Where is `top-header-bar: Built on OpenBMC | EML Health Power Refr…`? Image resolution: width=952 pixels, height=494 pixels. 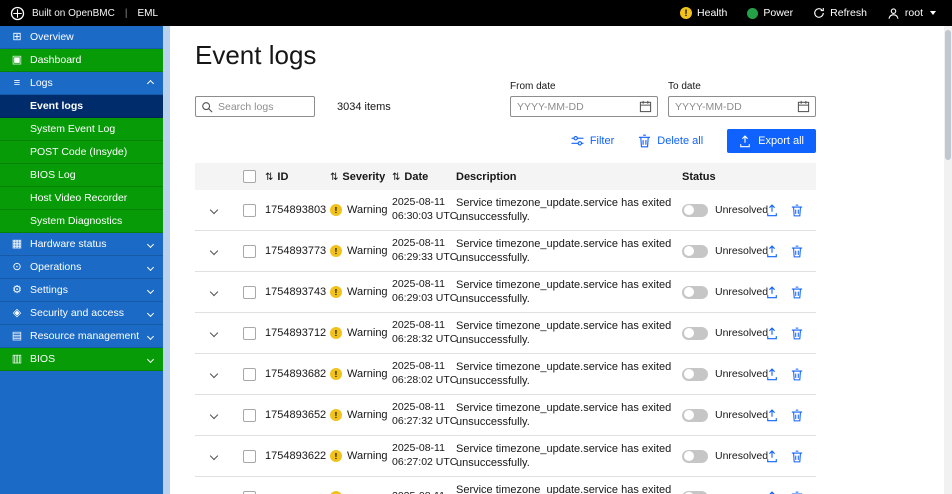 top-header-bar: Built on OpenBMC | EML Health Power Refr… is located at coordinates (476, 13).